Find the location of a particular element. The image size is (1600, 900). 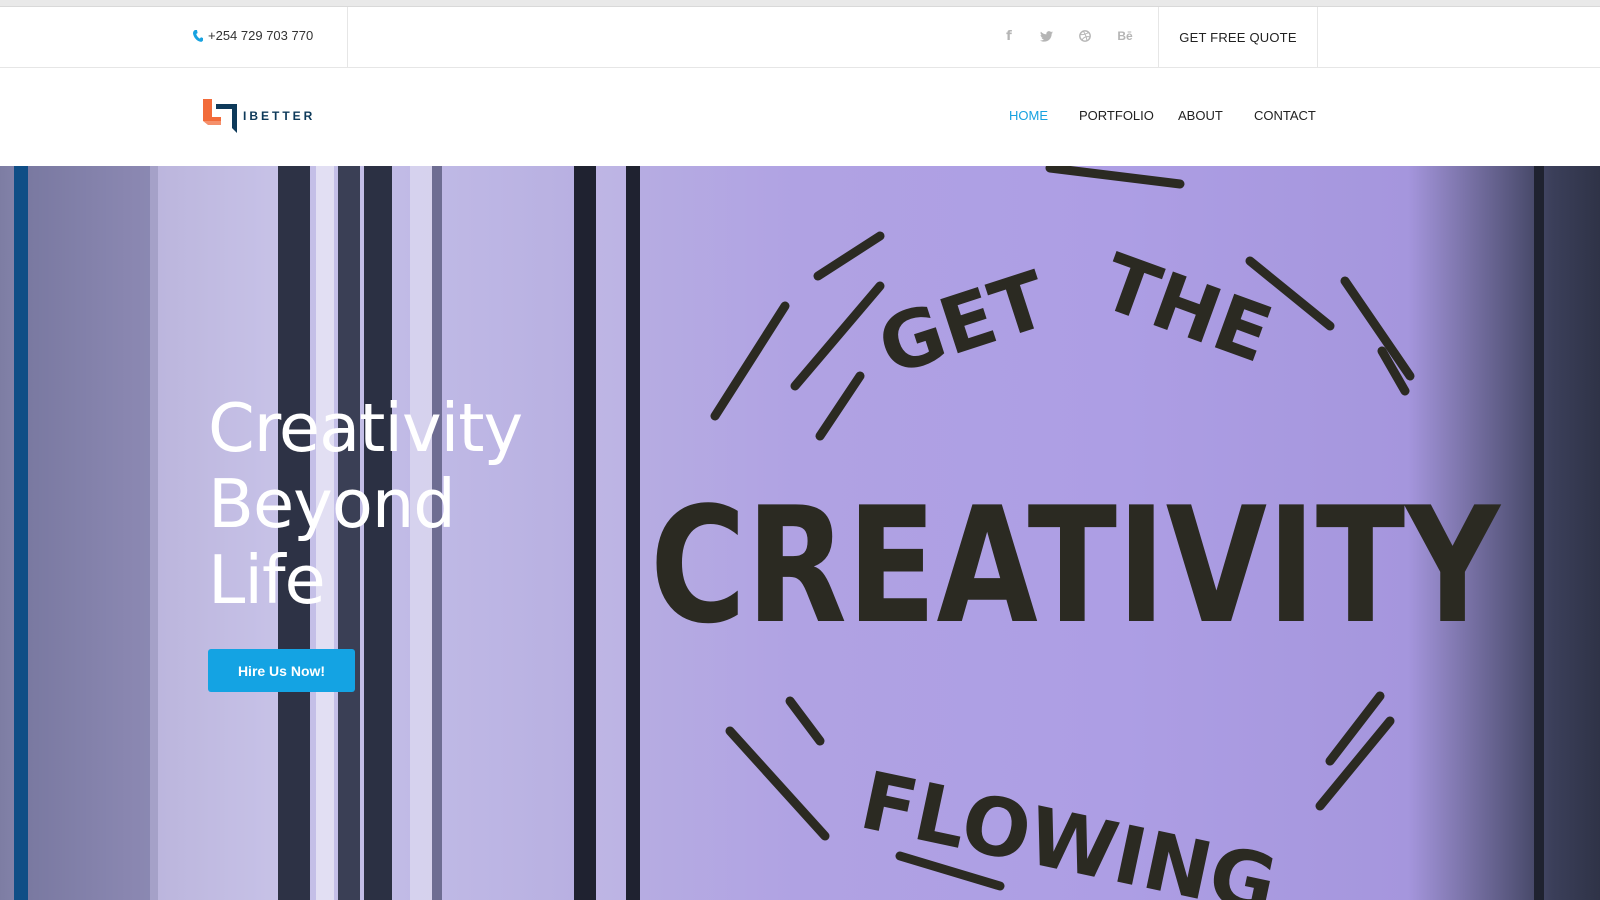

dribbble-link is located at coordinates (1085, 36).